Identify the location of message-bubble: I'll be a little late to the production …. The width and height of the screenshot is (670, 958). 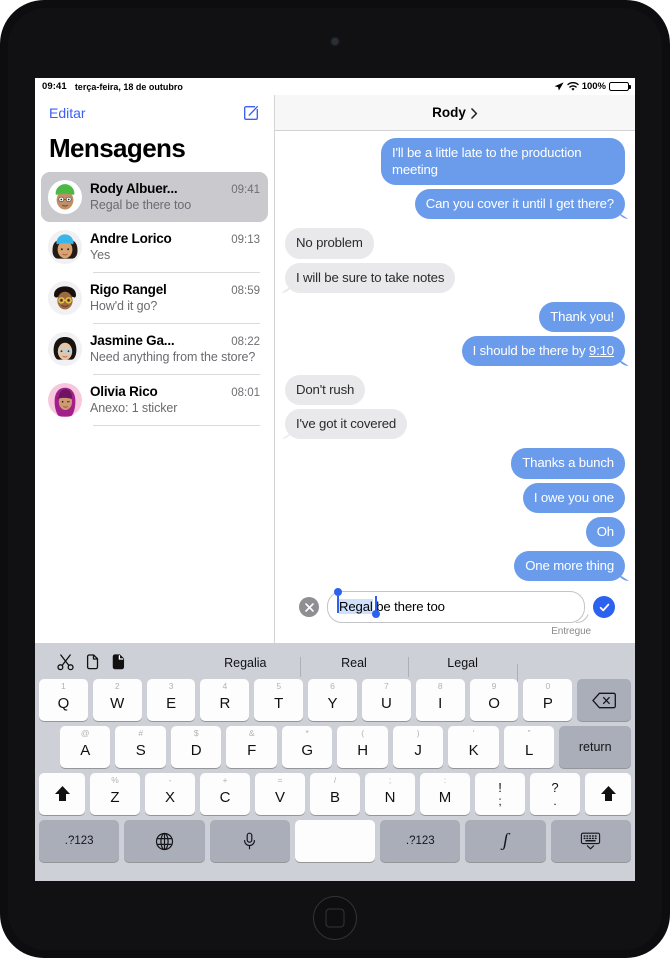
(503, 162).